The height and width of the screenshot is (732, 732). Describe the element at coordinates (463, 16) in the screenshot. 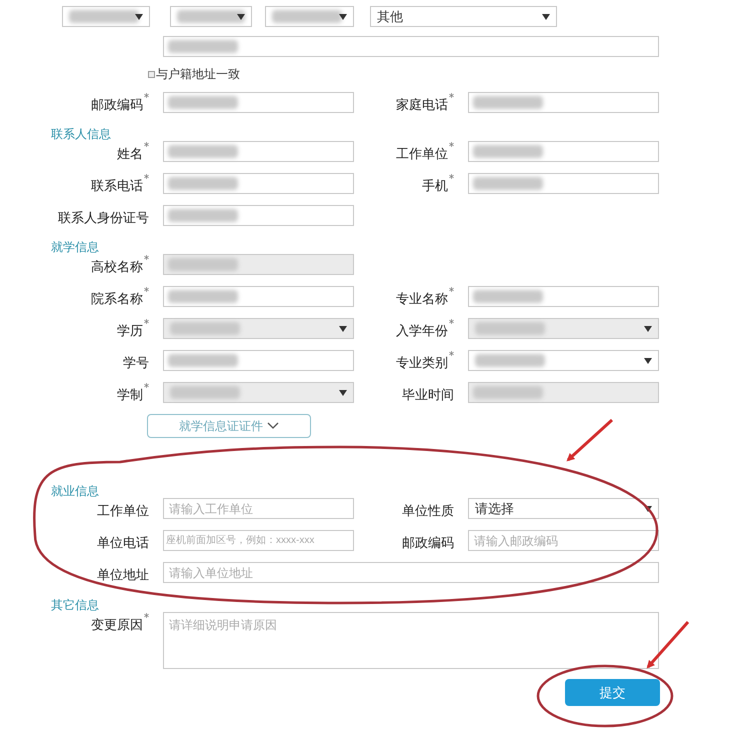

I see `select-field: 其他` at that location.